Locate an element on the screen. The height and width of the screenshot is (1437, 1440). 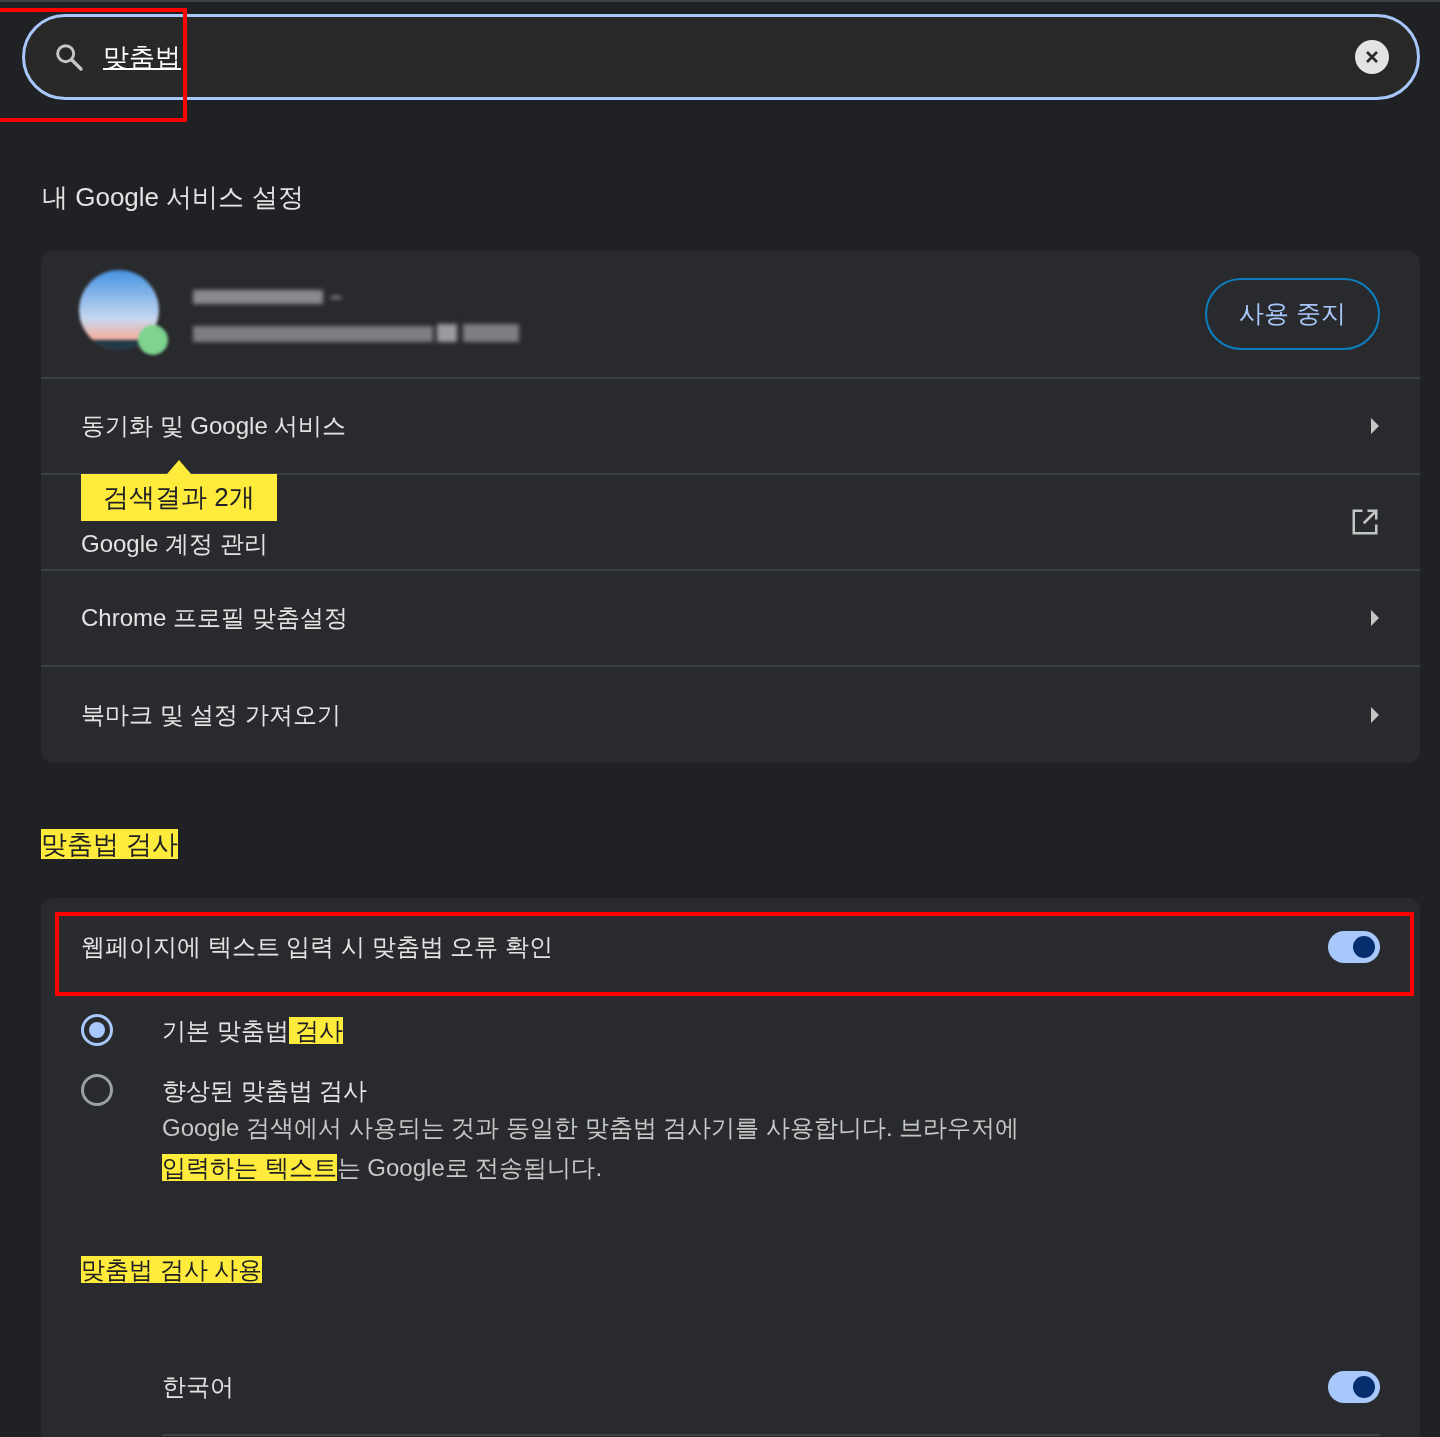
settings-row: 북마크 및 설정 가져오기 is located at coordinates (730, 715).